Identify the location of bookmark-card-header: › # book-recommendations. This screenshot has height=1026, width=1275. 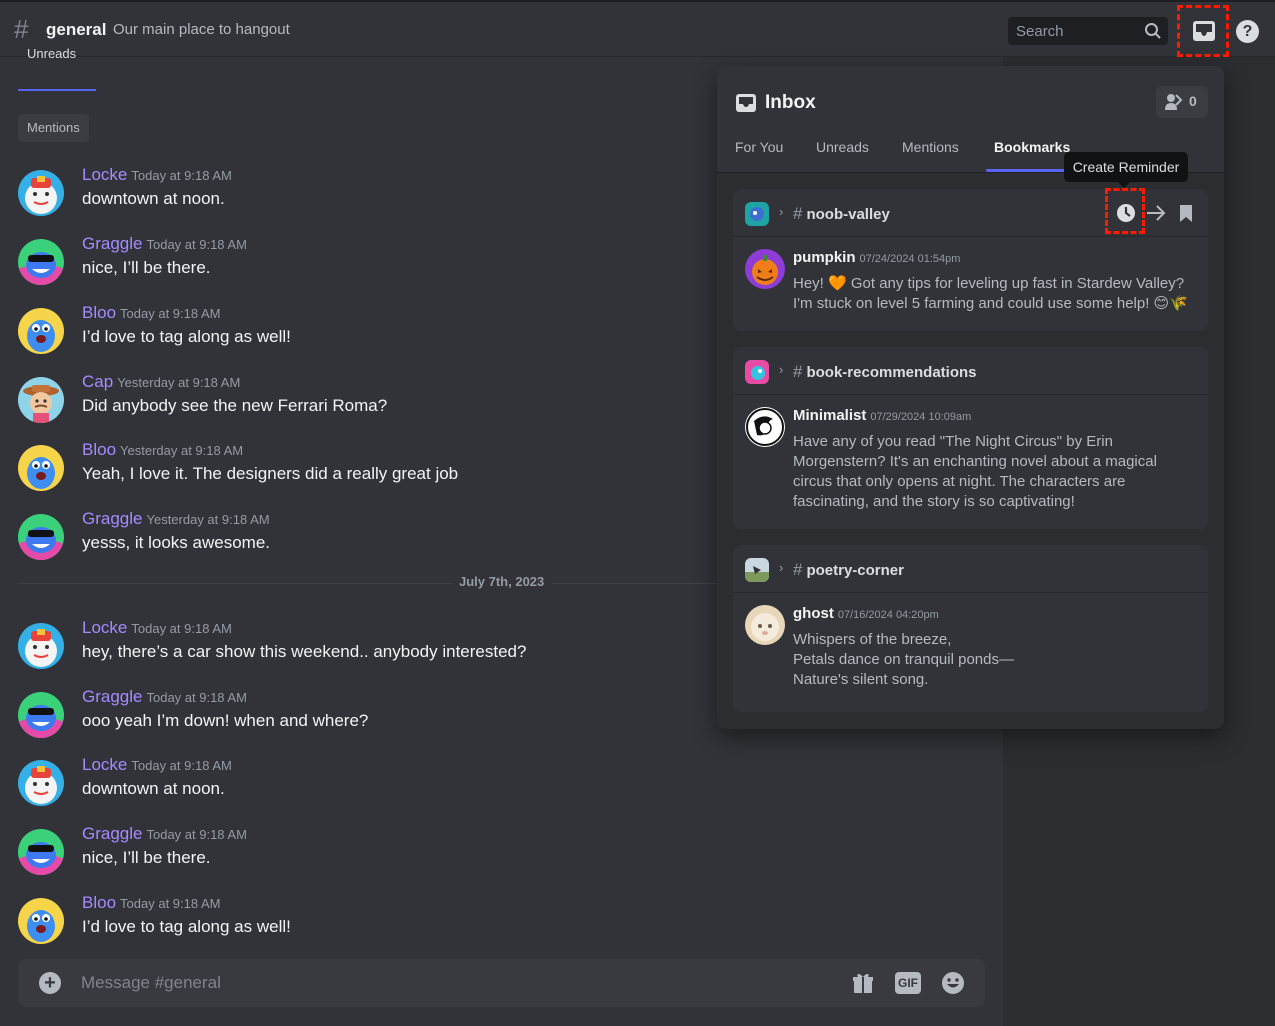
(970, 371).